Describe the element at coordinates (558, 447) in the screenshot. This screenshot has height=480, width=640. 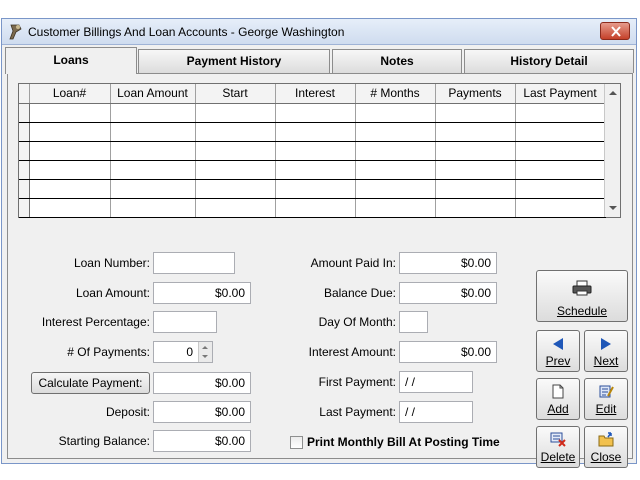
I see `delete-button: Delete` at that location.